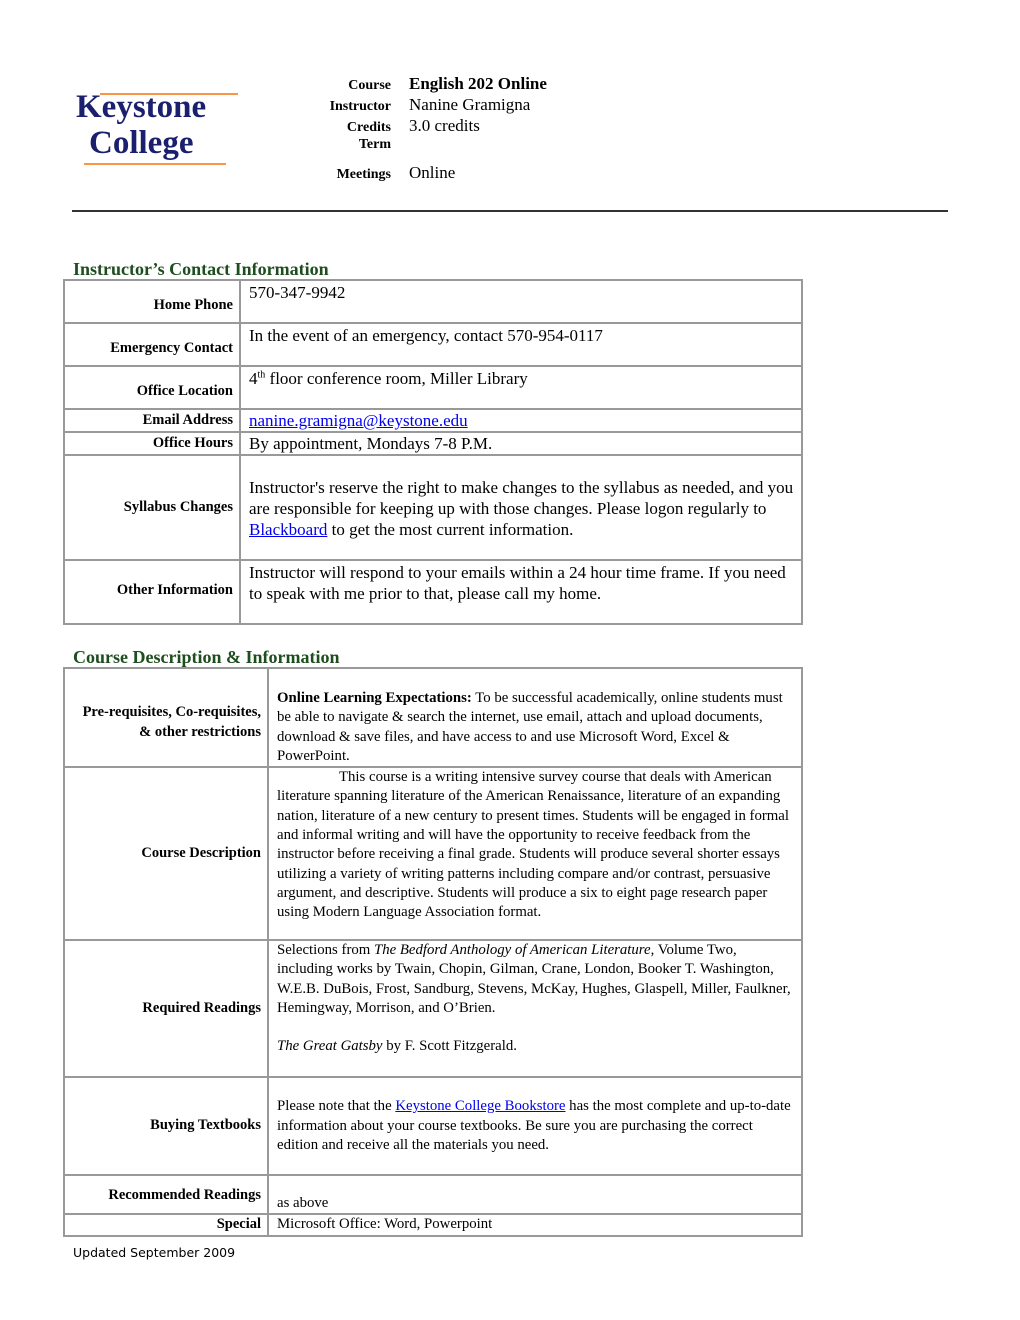 Image resolution: width=1020 pixels, height=1320 pixels. Describe the element at coordinates (423, 150) in the screenshot. I see `meta-row-term: Term` at that location.